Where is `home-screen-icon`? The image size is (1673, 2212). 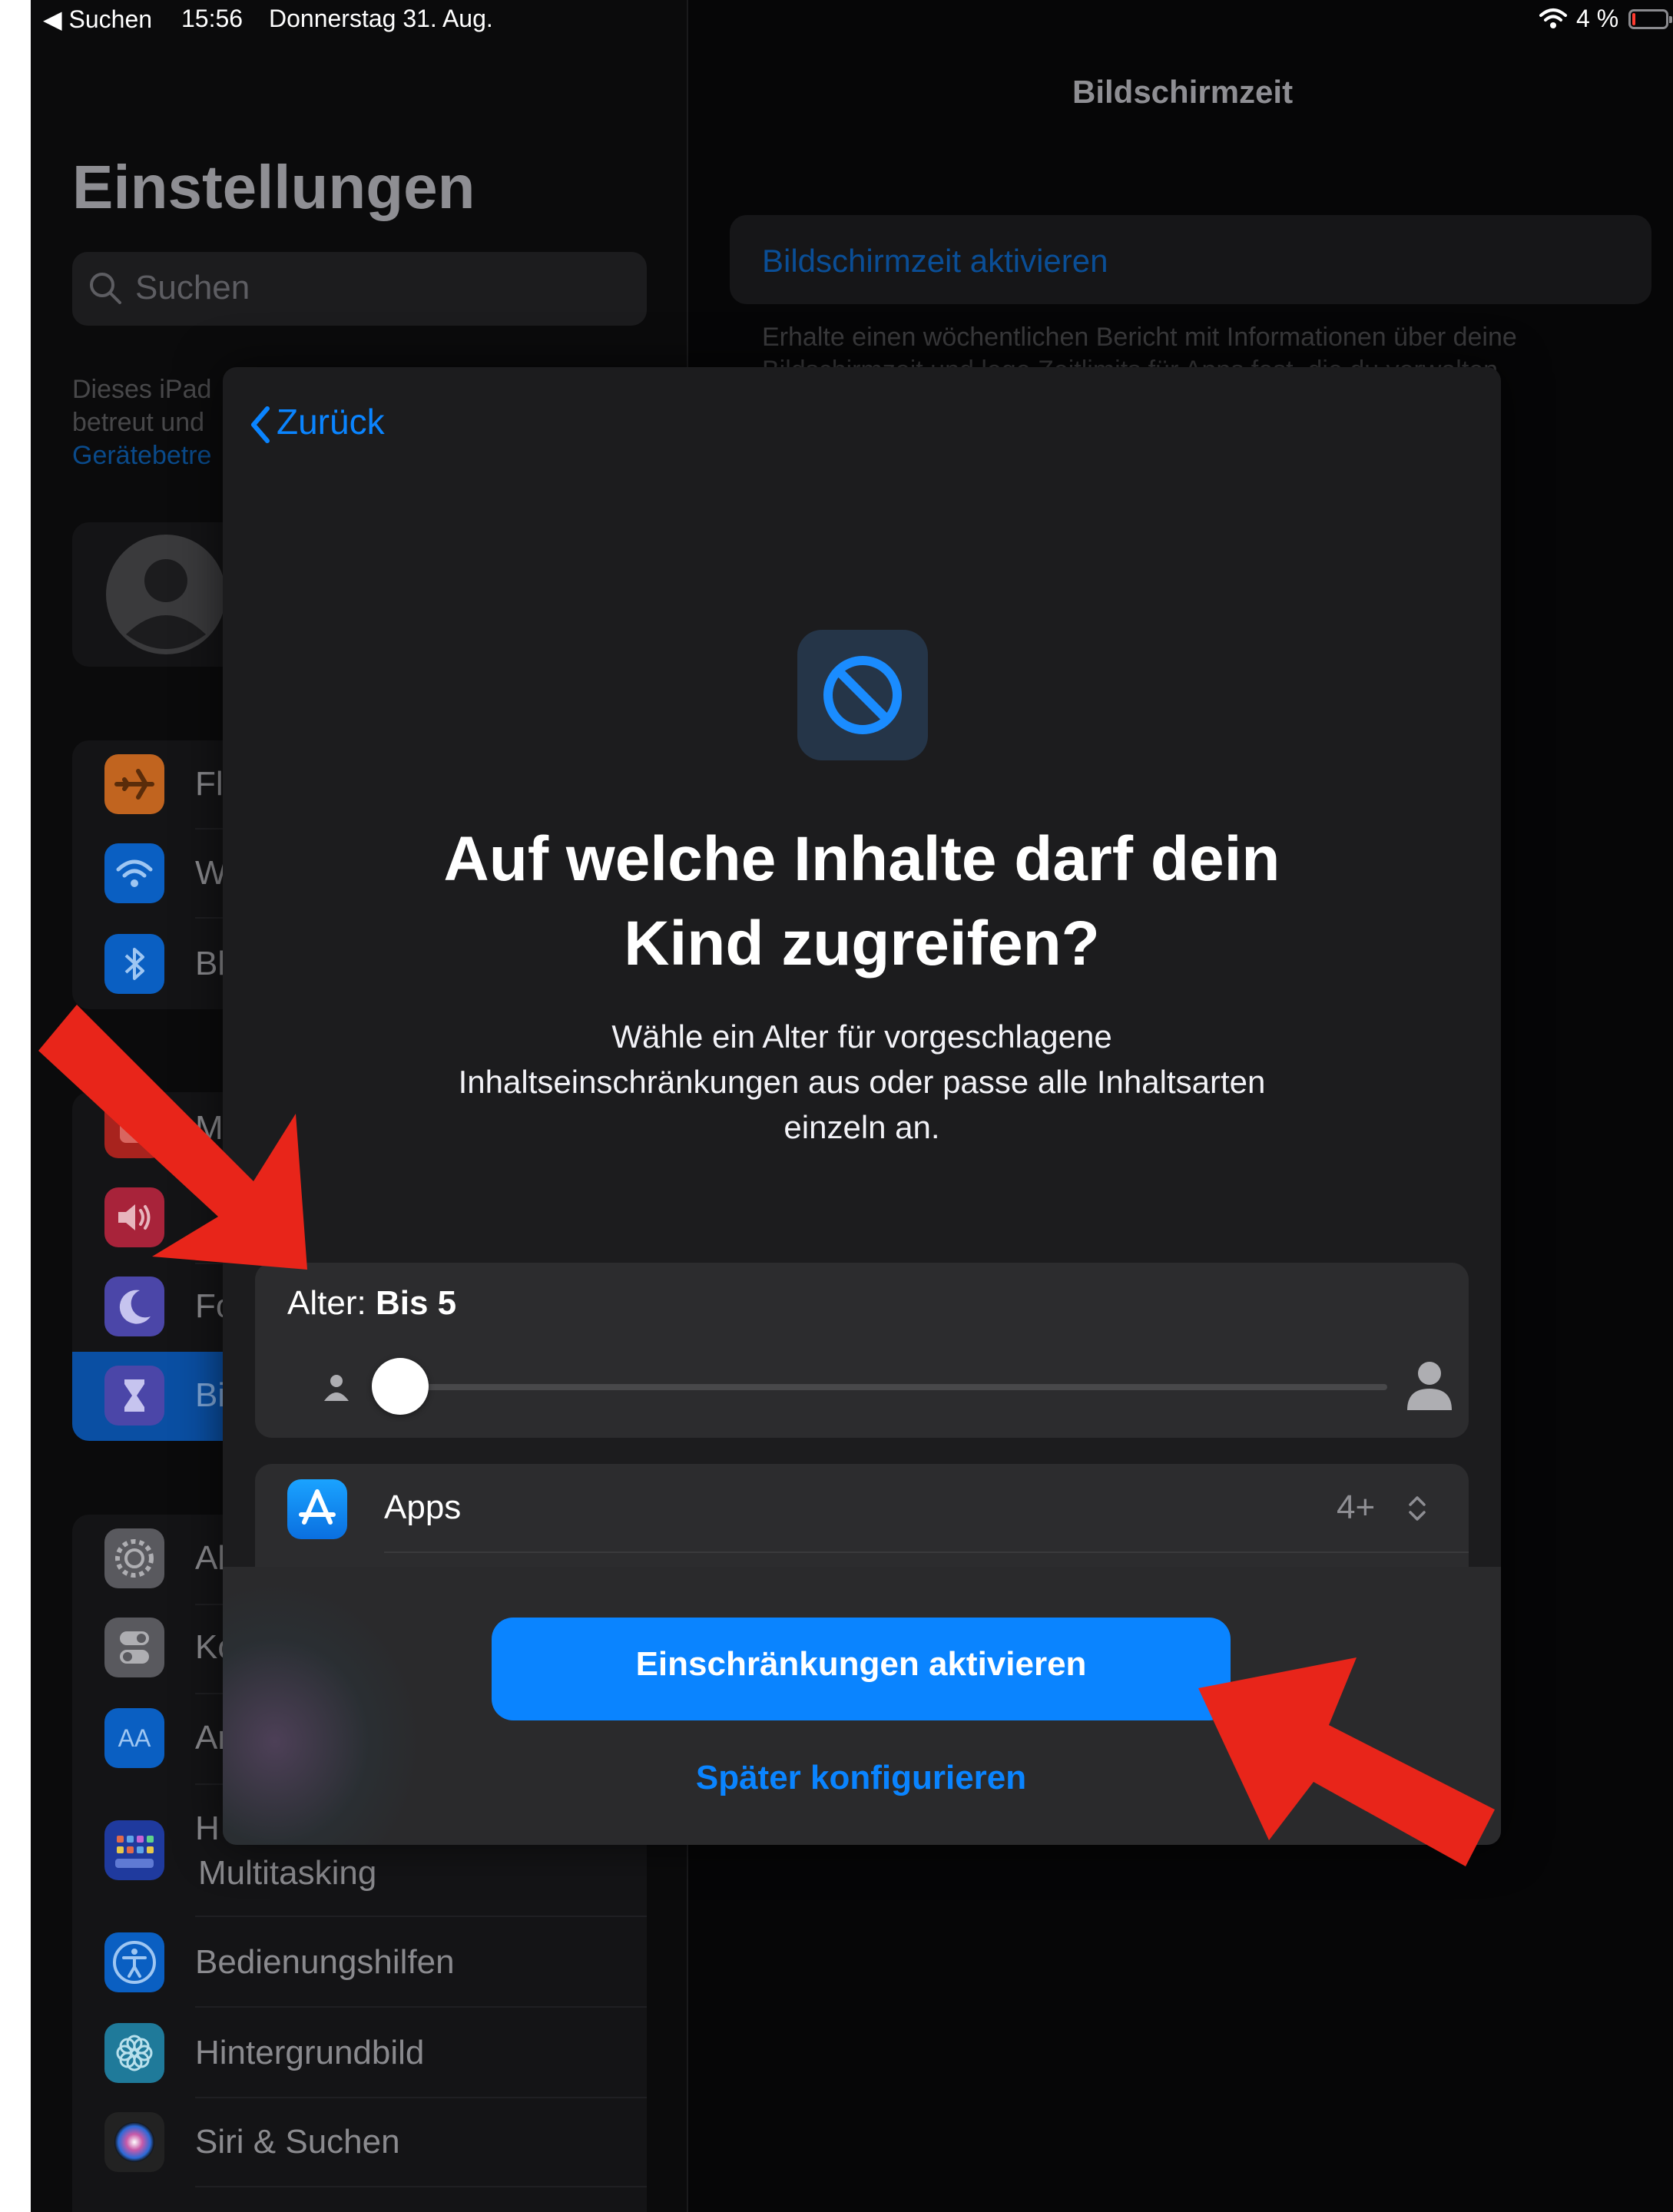
home-screen-icon is located at coordinates (134, 1850).